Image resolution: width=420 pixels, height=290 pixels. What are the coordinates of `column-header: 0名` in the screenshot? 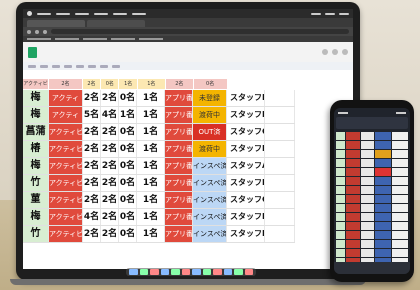 It's located at (210, 84).